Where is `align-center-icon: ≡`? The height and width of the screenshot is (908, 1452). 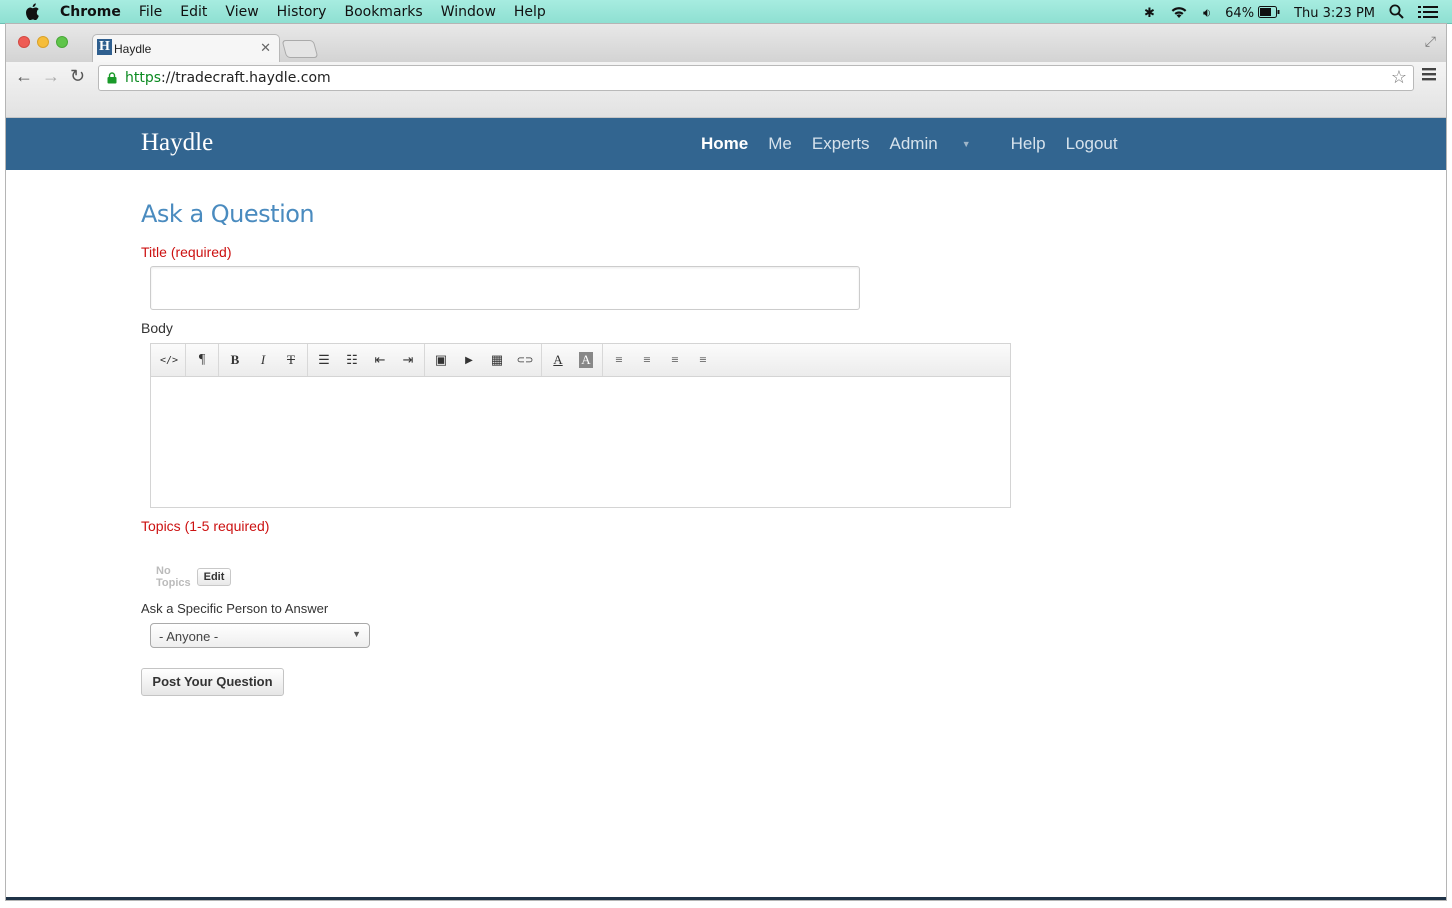 align-center-icon: ≡ is located at coordinates (647, 360).